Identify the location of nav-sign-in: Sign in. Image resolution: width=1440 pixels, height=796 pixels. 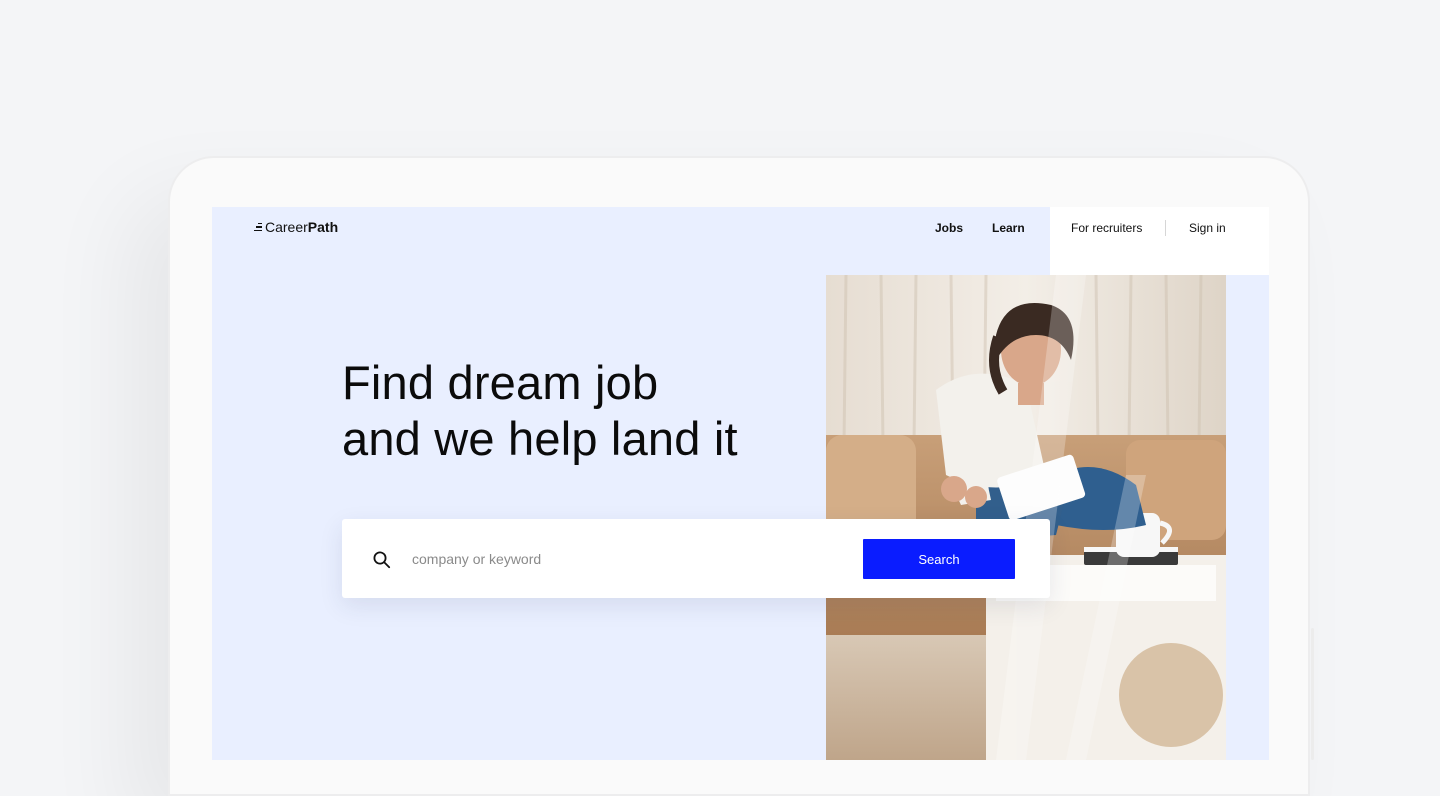
(1207, 228).